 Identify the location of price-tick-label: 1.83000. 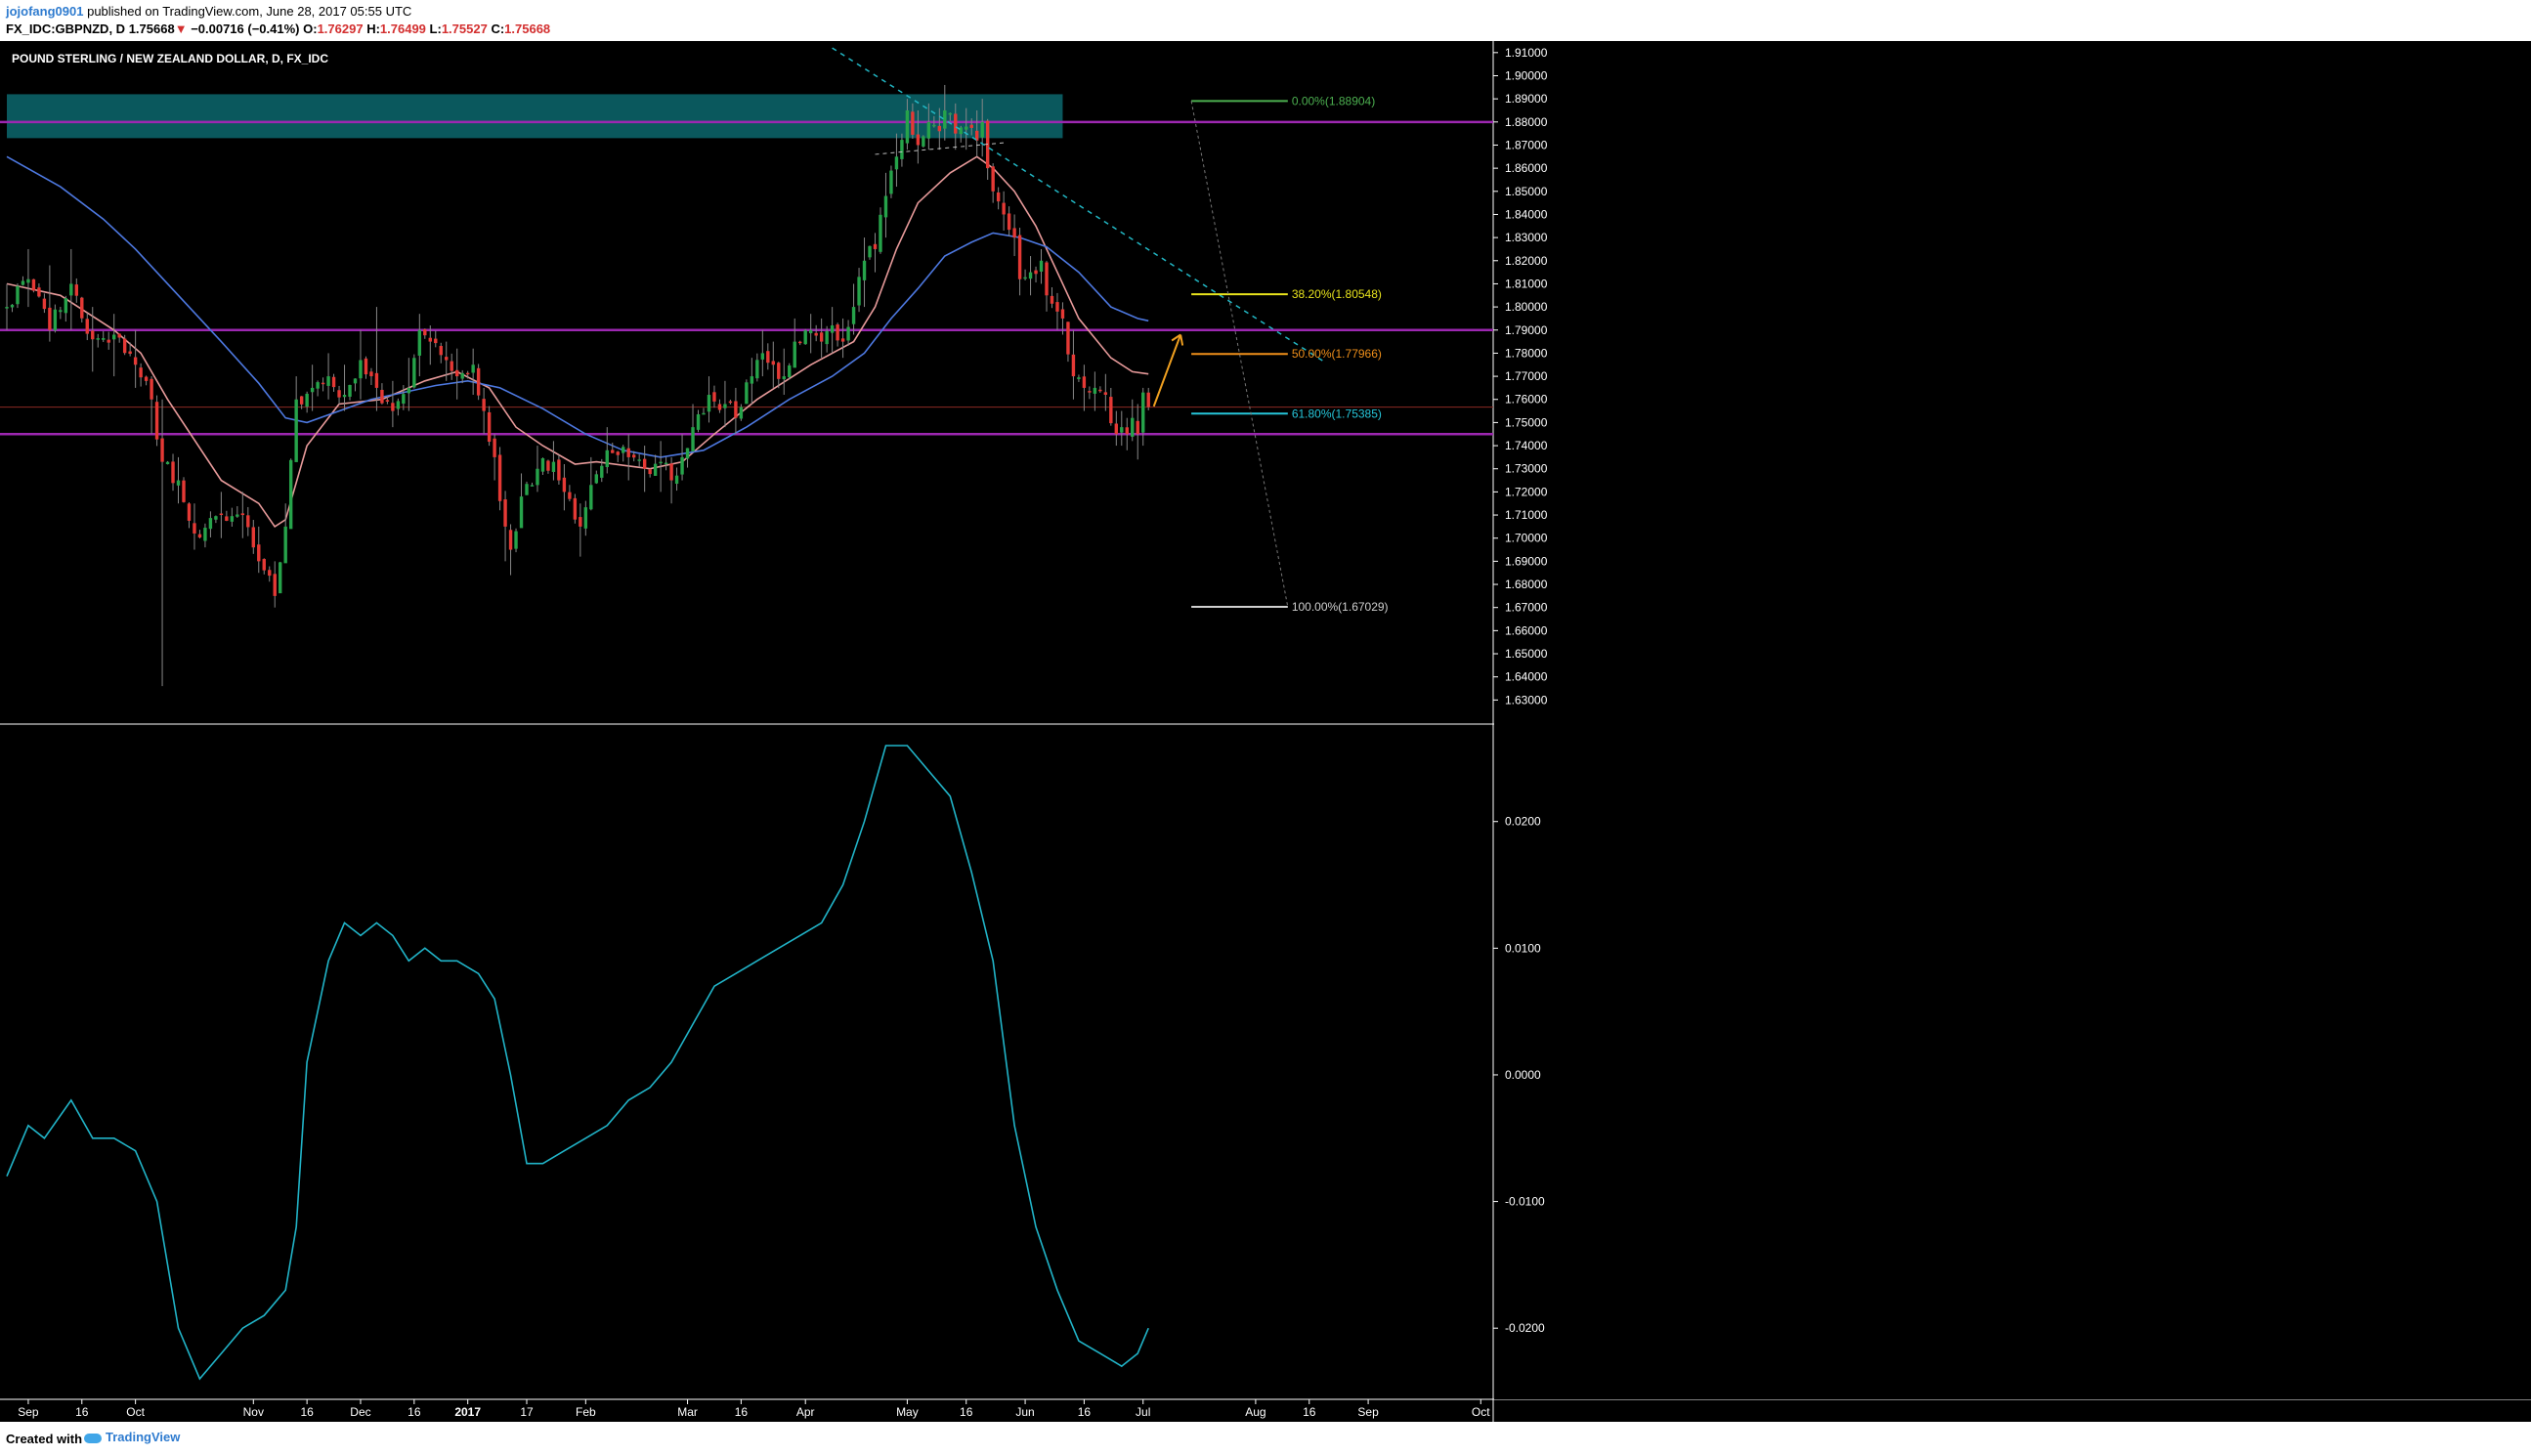
(1526, 237).